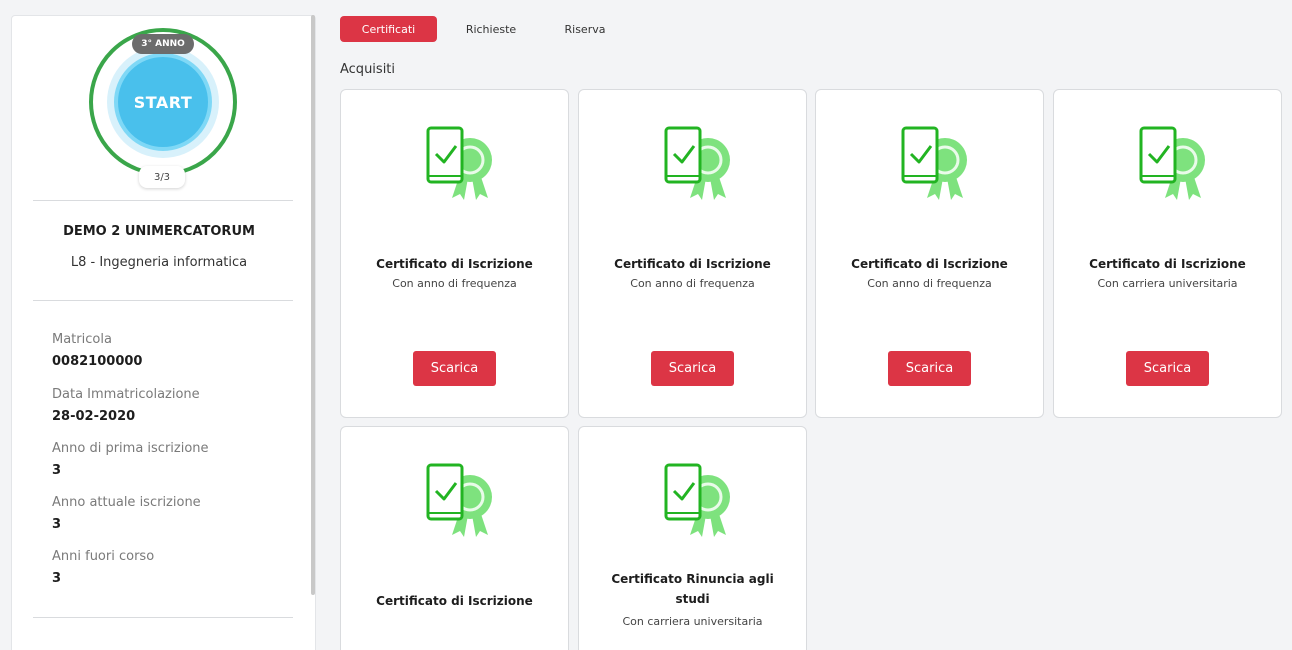 The height and width of the screenshot is (650, 1292). I want to click on prima-iscrizione-label: Anno di prima iscrizione, so click(130, 448).